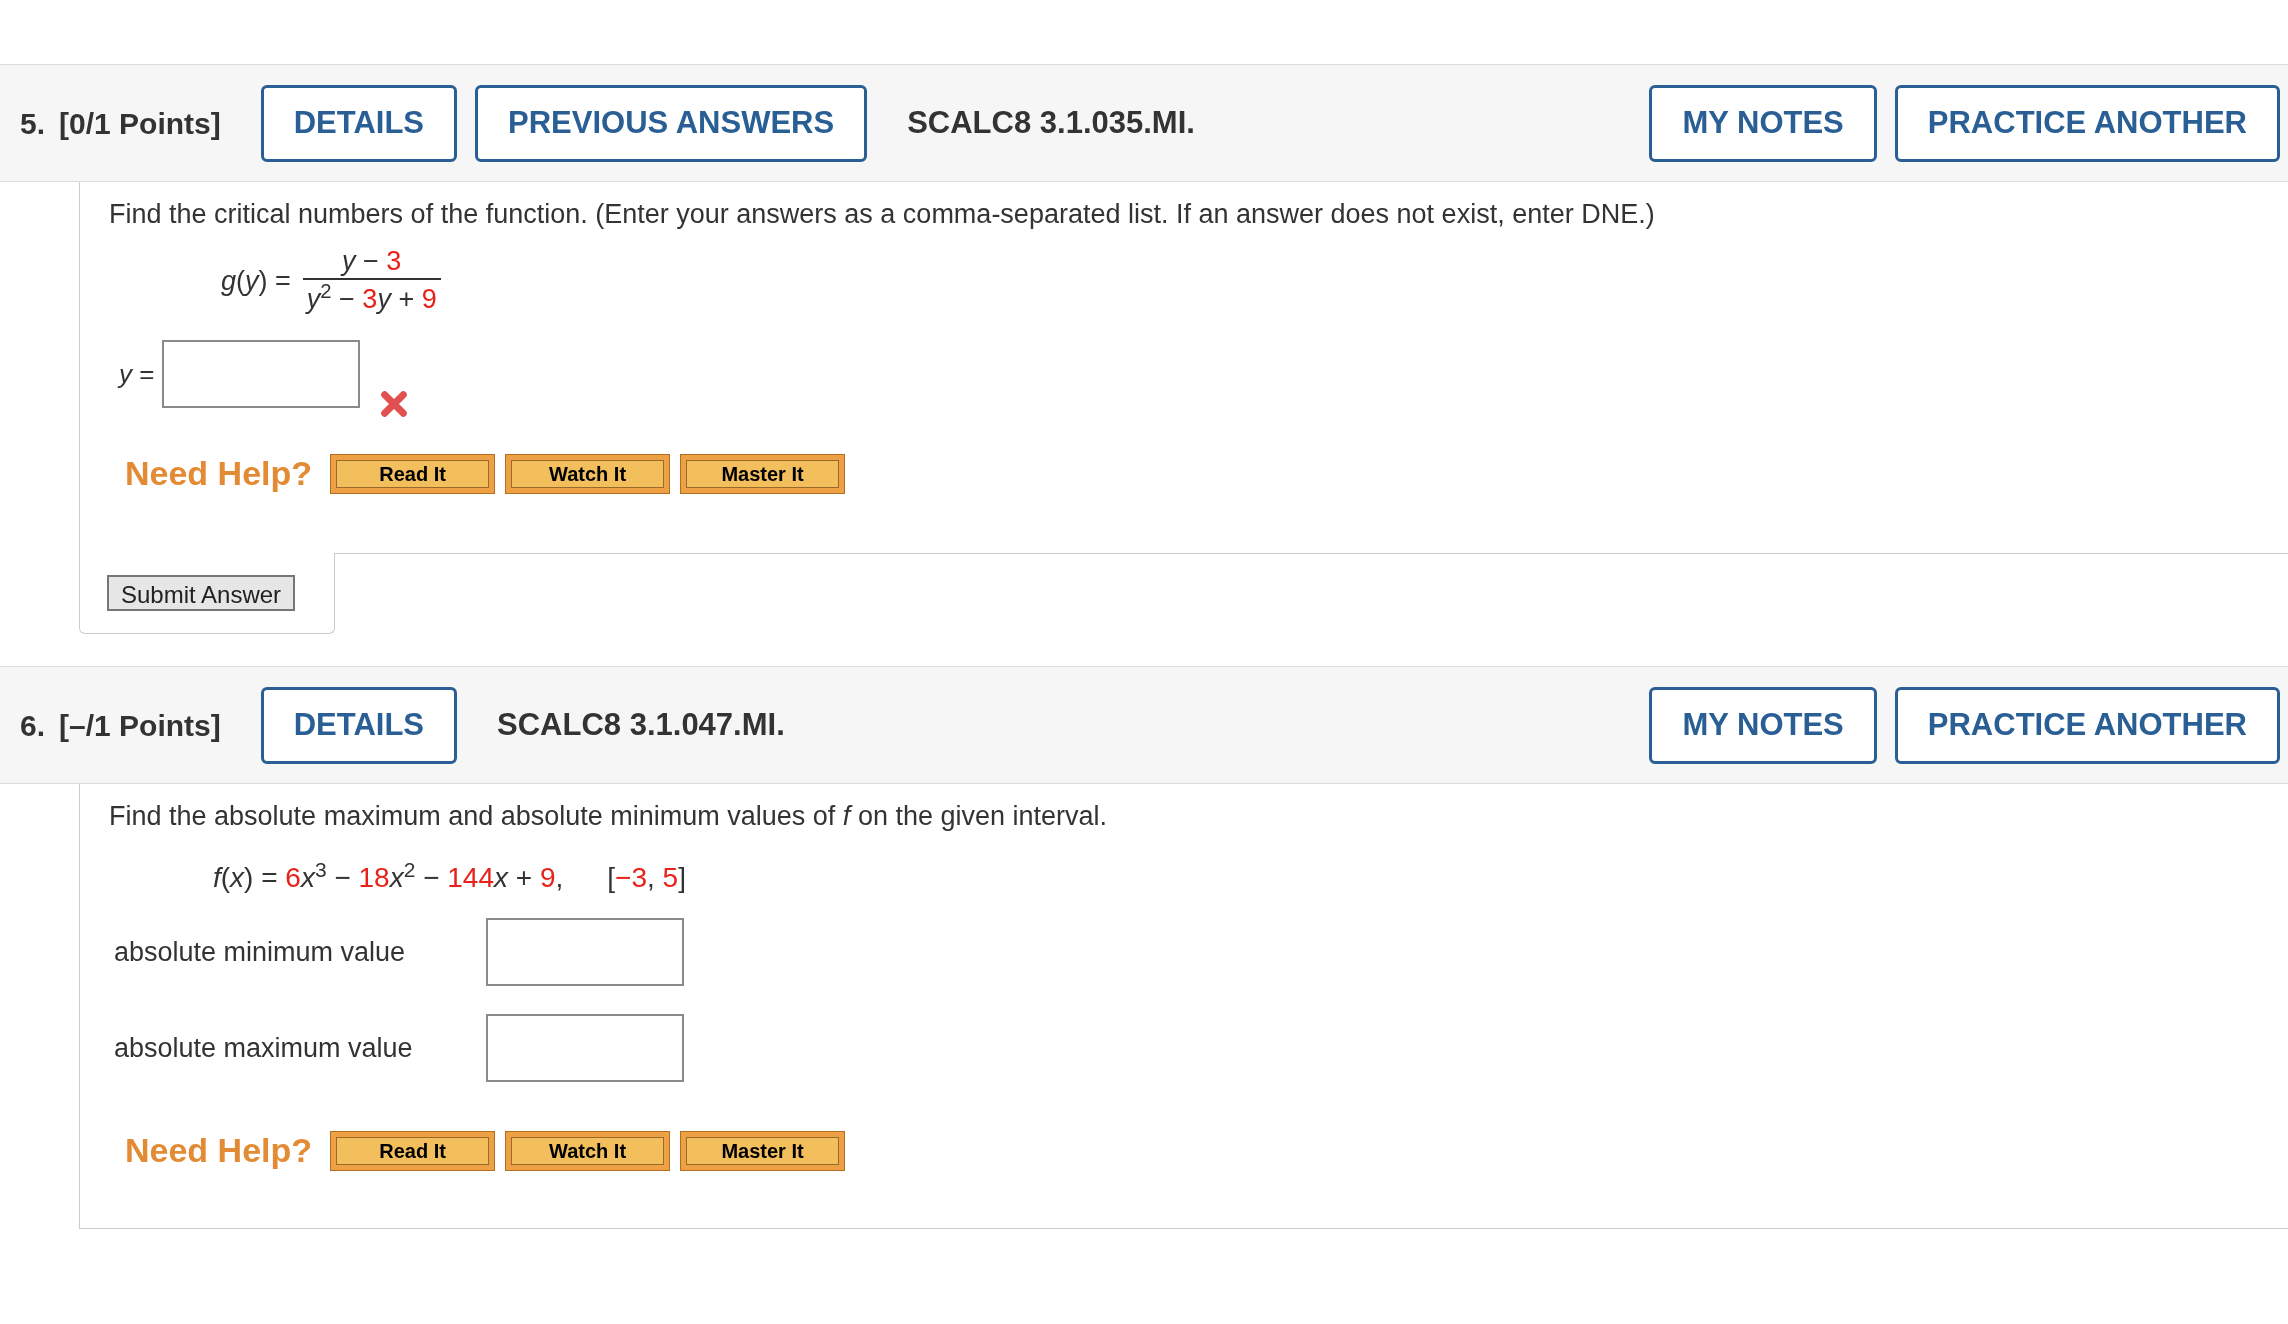 This screenshot has height=1324, width=2288. I want to click on problem-code: SCALC8 3.1.047.MI., so click(641, 724).